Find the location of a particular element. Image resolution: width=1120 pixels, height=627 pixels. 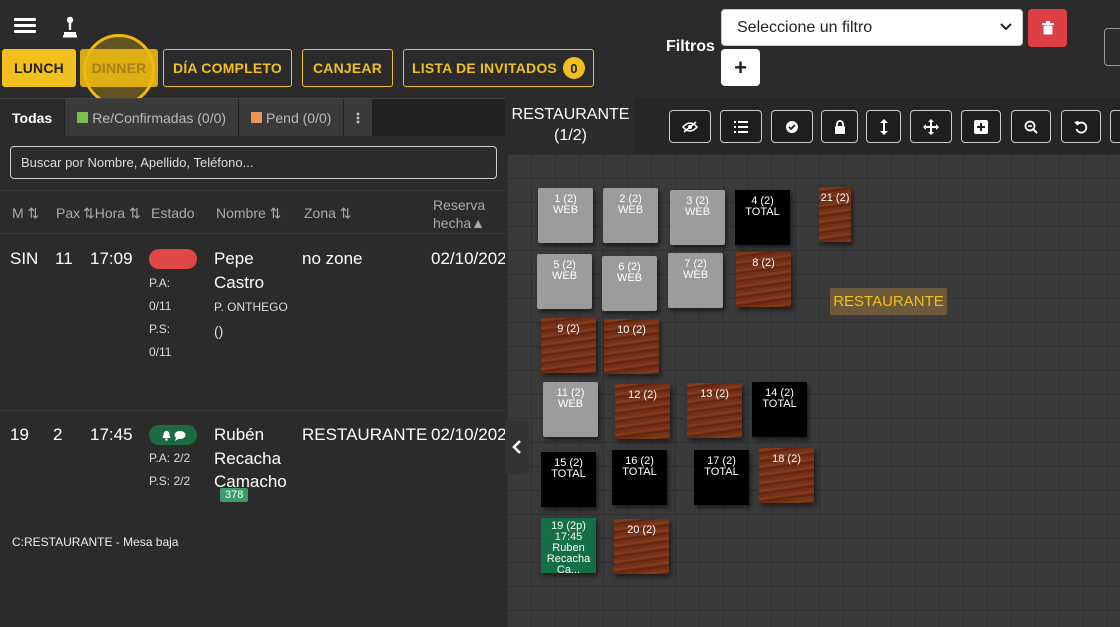

trash-icon is located at coordinates (1047, 28).